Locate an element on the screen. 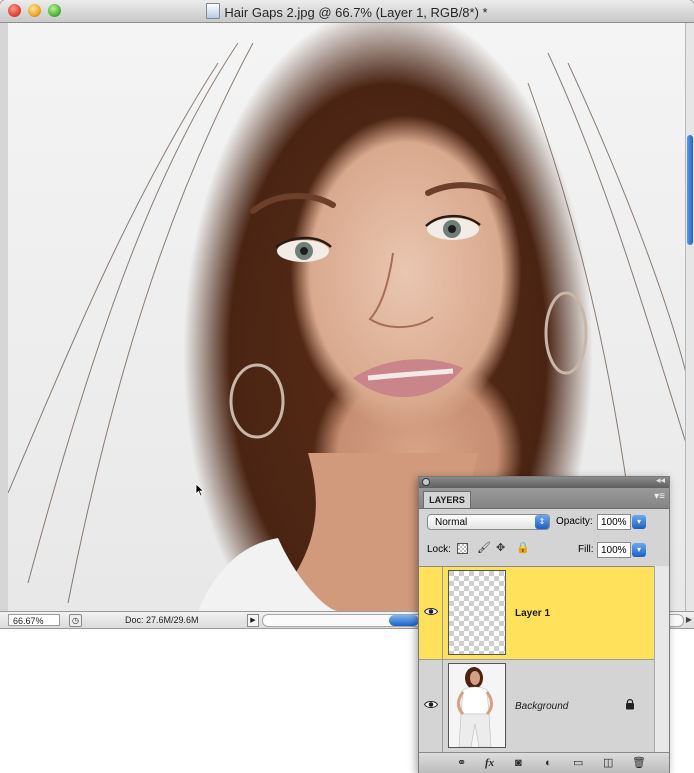  fill-field: 100% is located at coordinates (614, 550).